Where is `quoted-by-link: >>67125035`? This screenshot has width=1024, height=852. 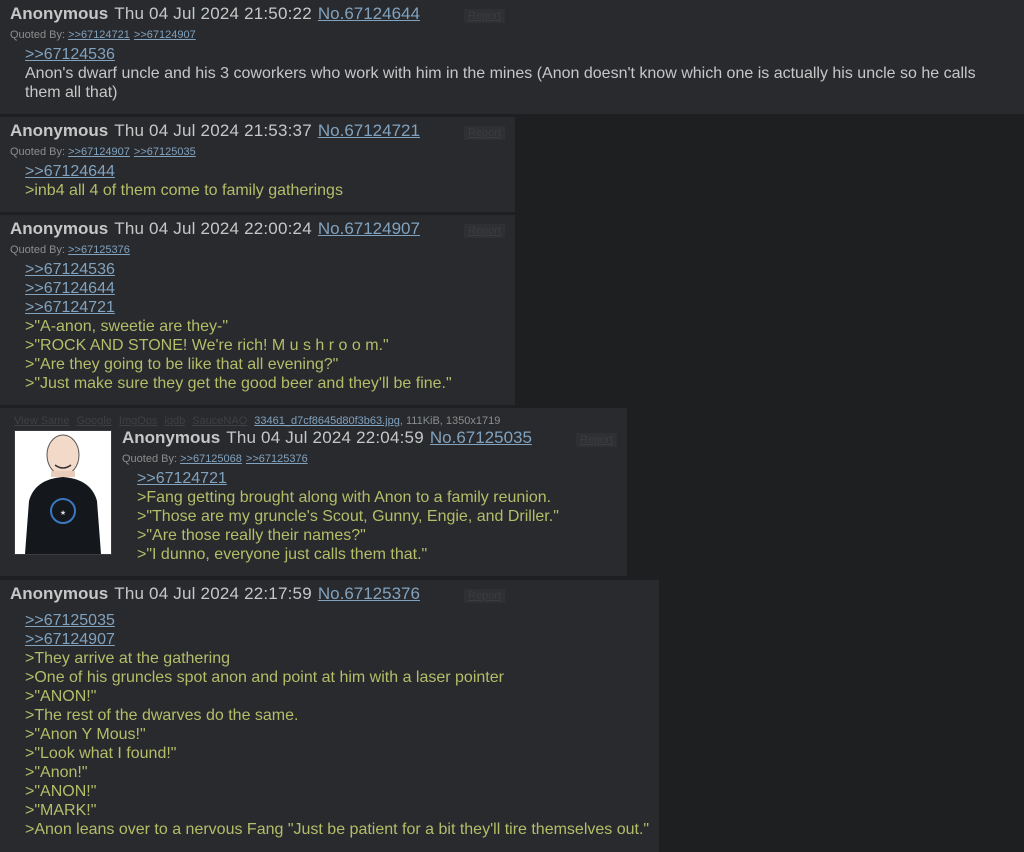
quoted-by-link: >>67125035 is located at coordinates (165, 152).